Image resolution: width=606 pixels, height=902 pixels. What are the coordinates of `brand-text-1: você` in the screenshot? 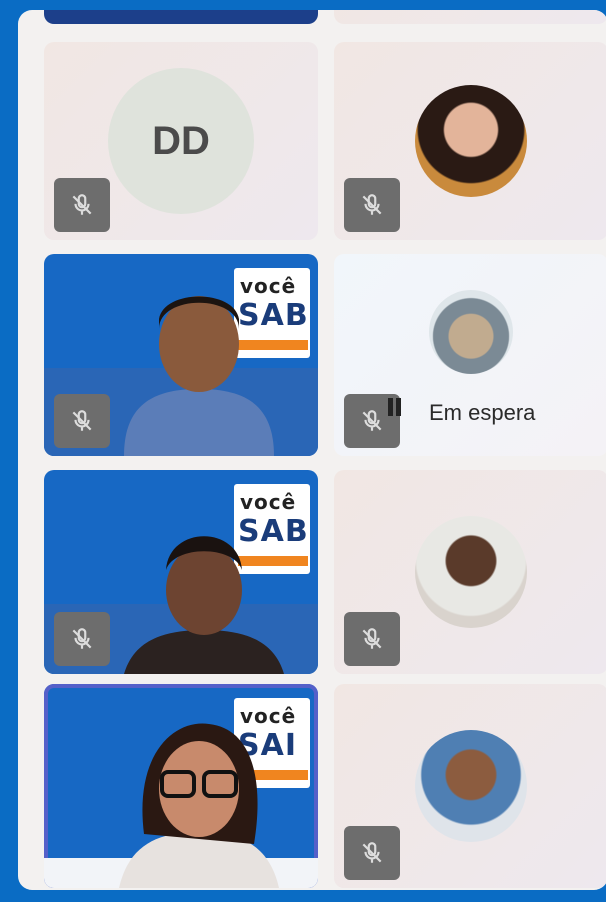 It's located at (268, 502).